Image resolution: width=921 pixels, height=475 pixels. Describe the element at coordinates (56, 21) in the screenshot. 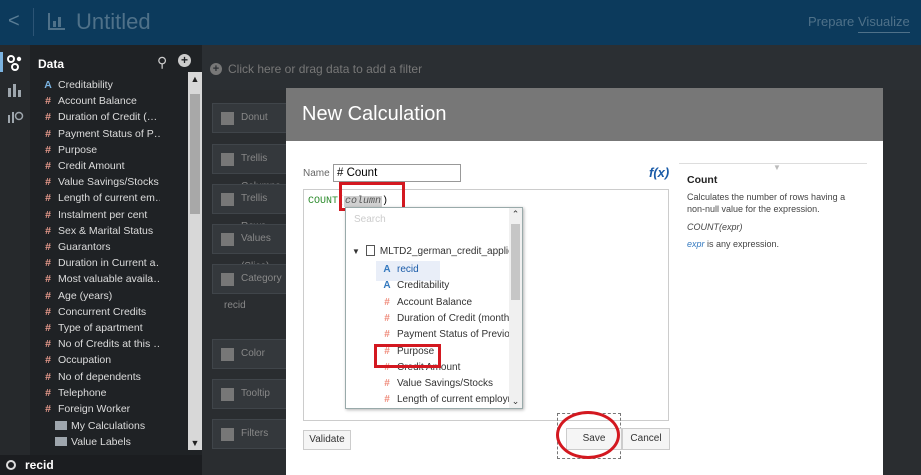

I see `visualization-icon` at that location.